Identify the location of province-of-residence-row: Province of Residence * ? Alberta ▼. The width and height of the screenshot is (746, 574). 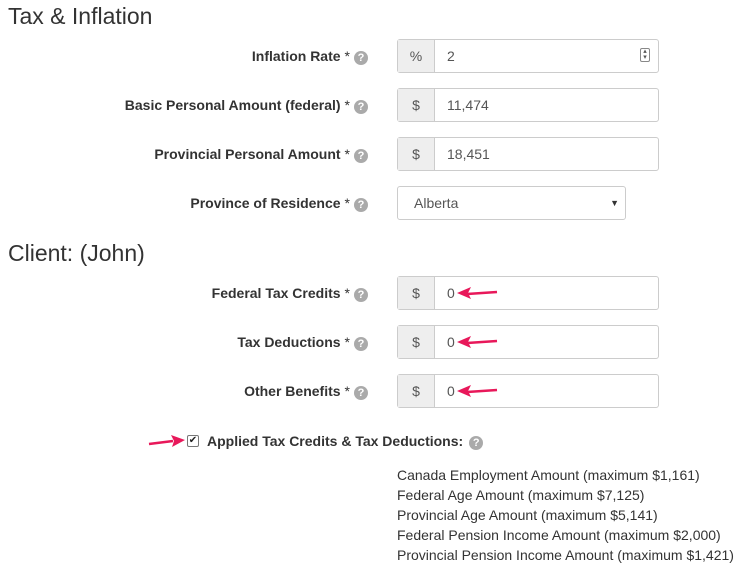
(373, 203).